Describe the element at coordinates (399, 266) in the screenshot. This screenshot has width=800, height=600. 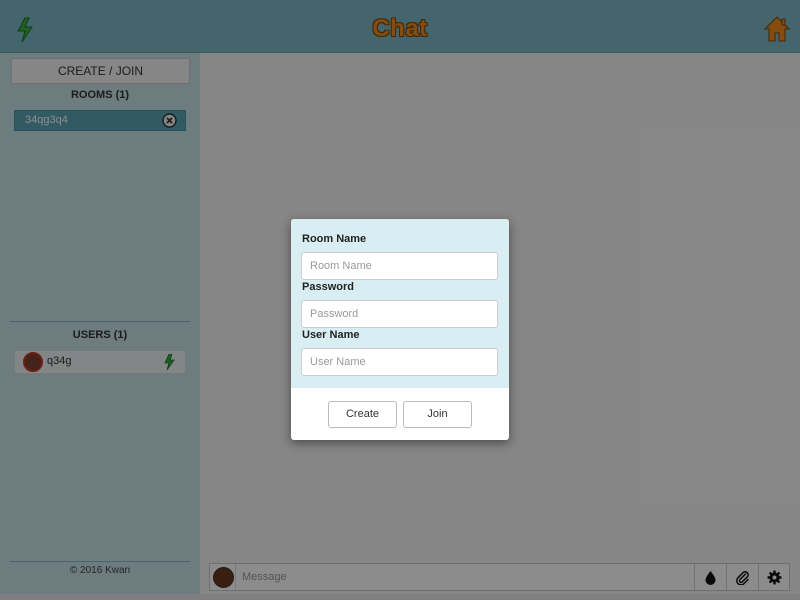
I see `room-name-input` at that location.